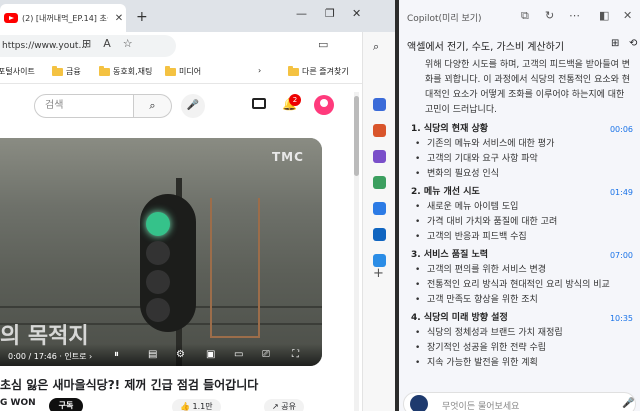  I want to click on close-window-button: ✕, so click(356, 13).